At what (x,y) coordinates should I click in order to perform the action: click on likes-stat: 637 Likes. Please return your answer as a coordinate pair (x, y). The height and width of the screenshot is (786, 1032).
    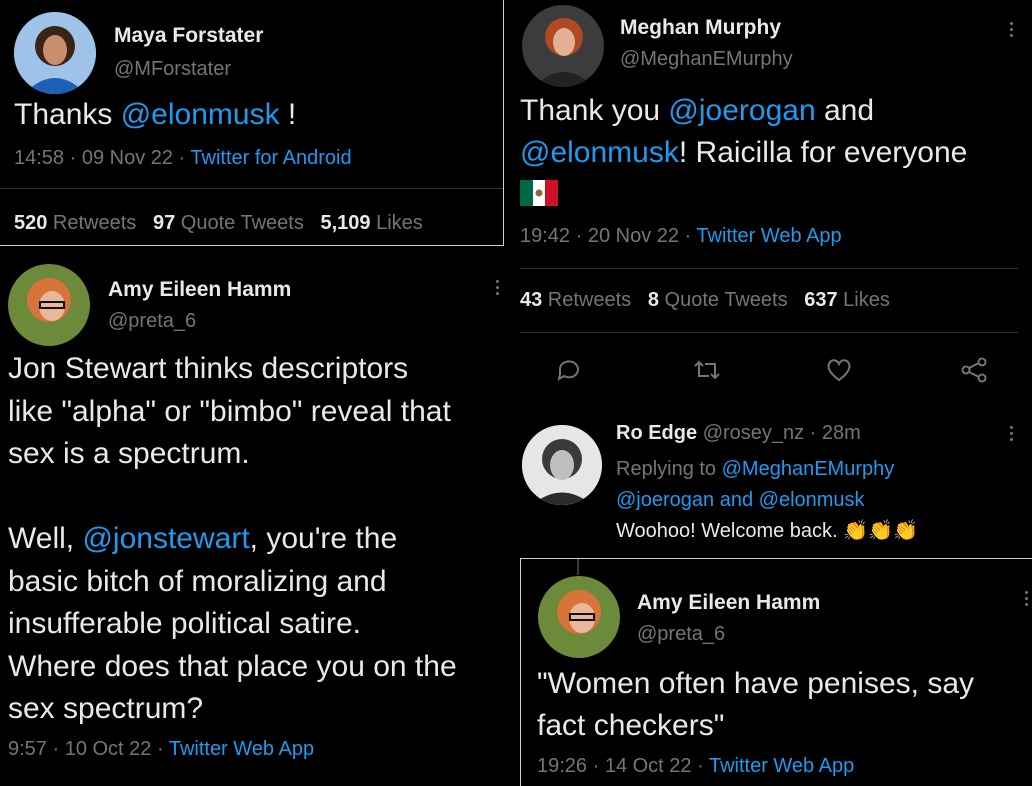
    Looking at the image, I should click on (847, 300).